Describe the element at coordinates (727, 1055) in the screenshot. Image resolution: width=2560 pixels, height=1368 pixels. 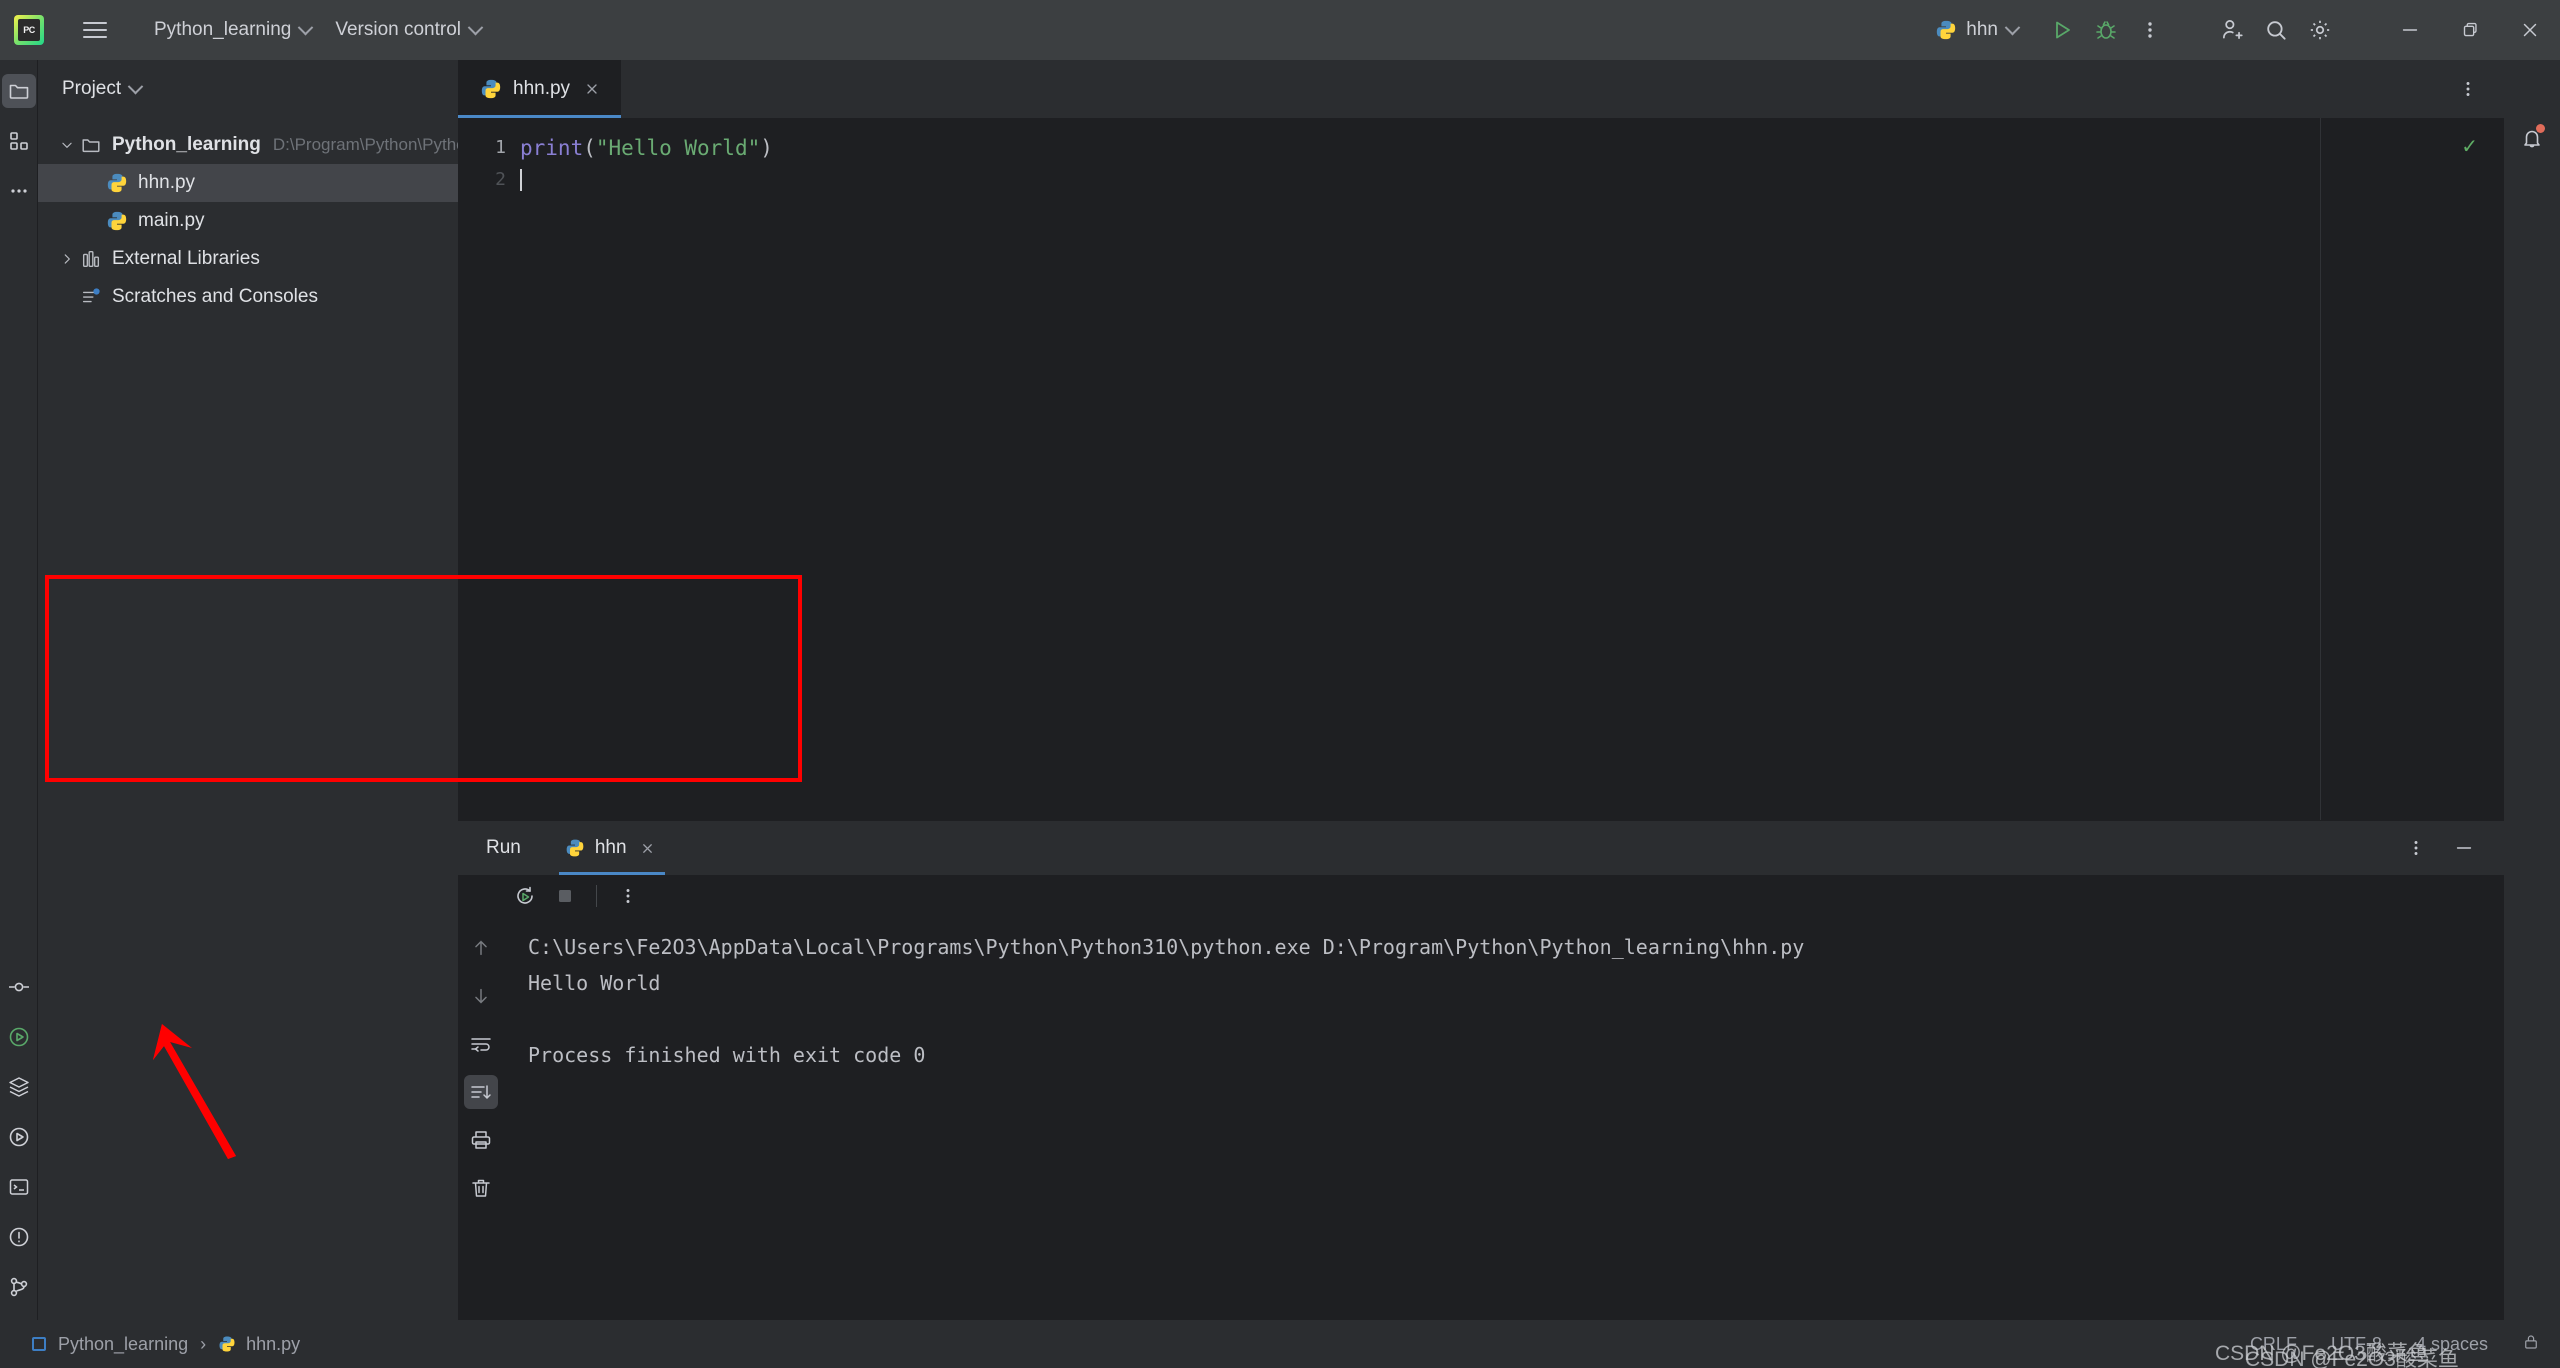
I see `console-line: Process finished with exit code 0` at that location.